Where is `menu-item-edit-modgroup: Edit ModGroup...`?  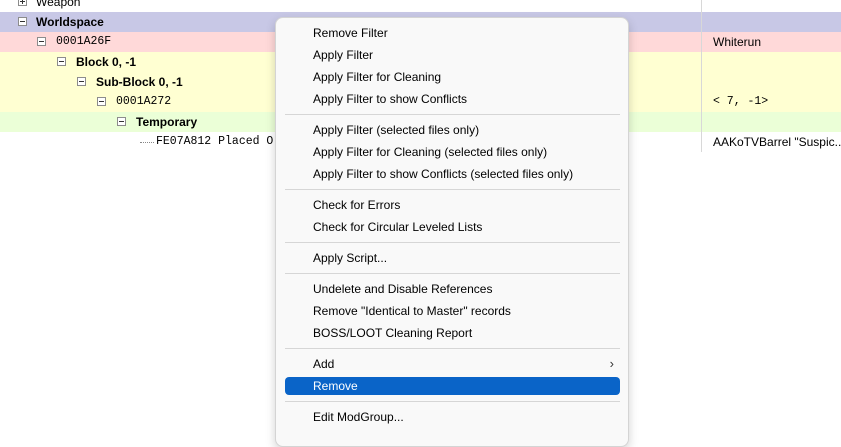
menu-item-edit-modgroup: Edit ModGroup... is located at coordinates (452, 417).